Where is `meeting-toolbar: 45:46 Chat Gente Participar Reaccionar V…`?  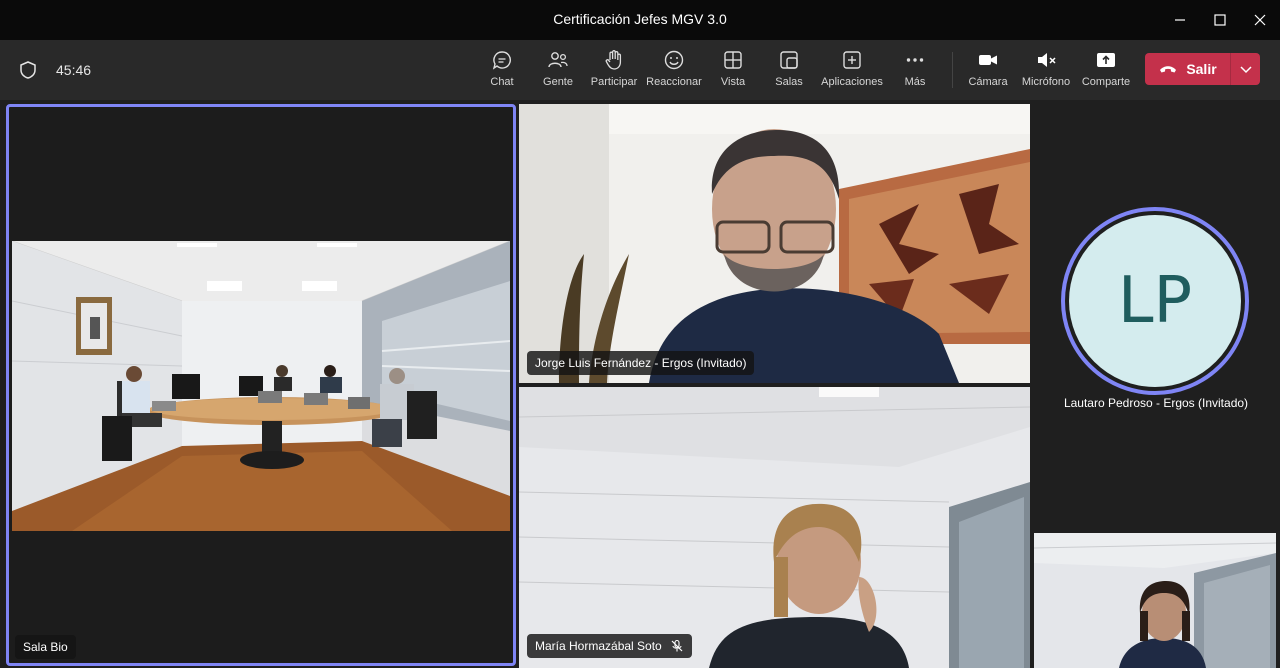
meeting-toolbar: 45:46 Chat Gente Participar Reaccionar V… is located at coordinates (640, 70).